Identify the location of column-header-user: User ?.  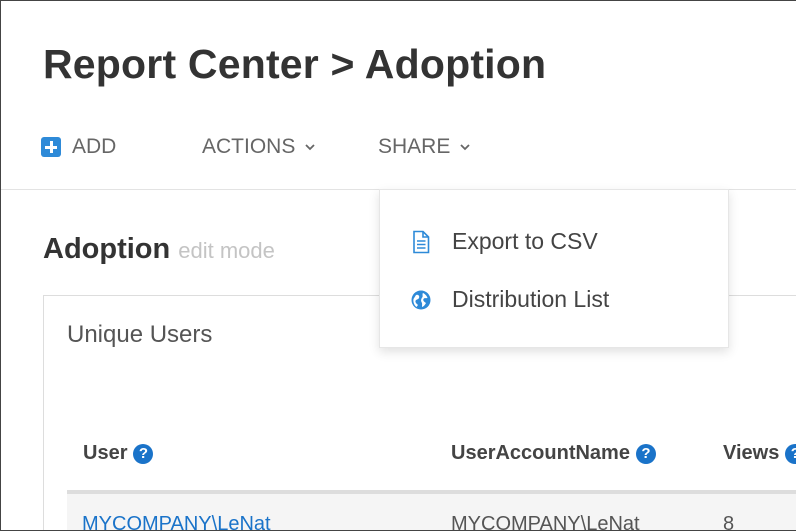
(118, 453).